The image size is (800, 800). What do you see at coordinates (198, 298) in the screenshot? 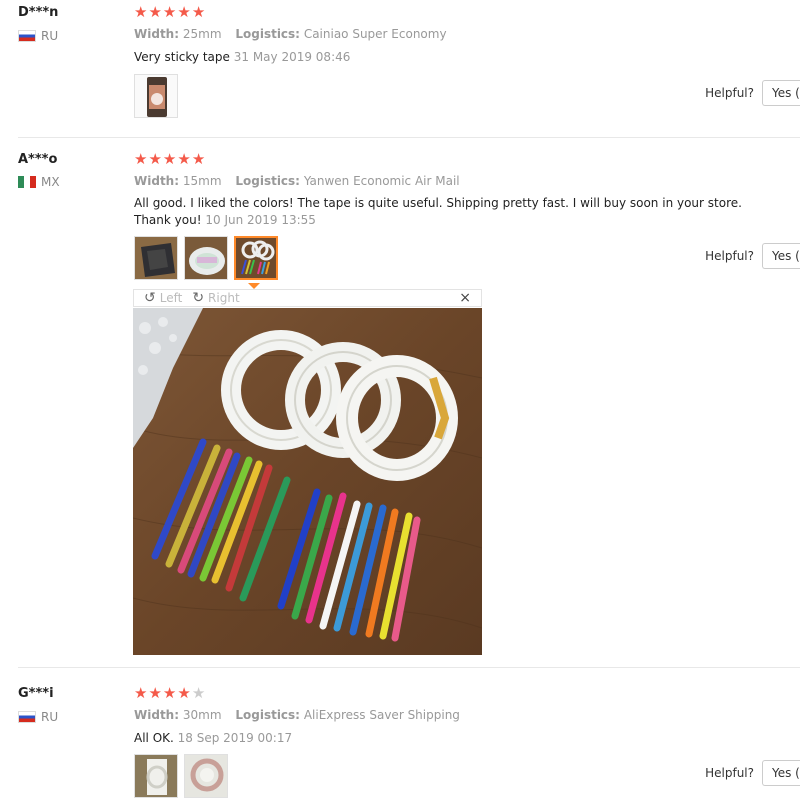
I see `rotate-right-icon: ↻` at bounding box center [198, 298].